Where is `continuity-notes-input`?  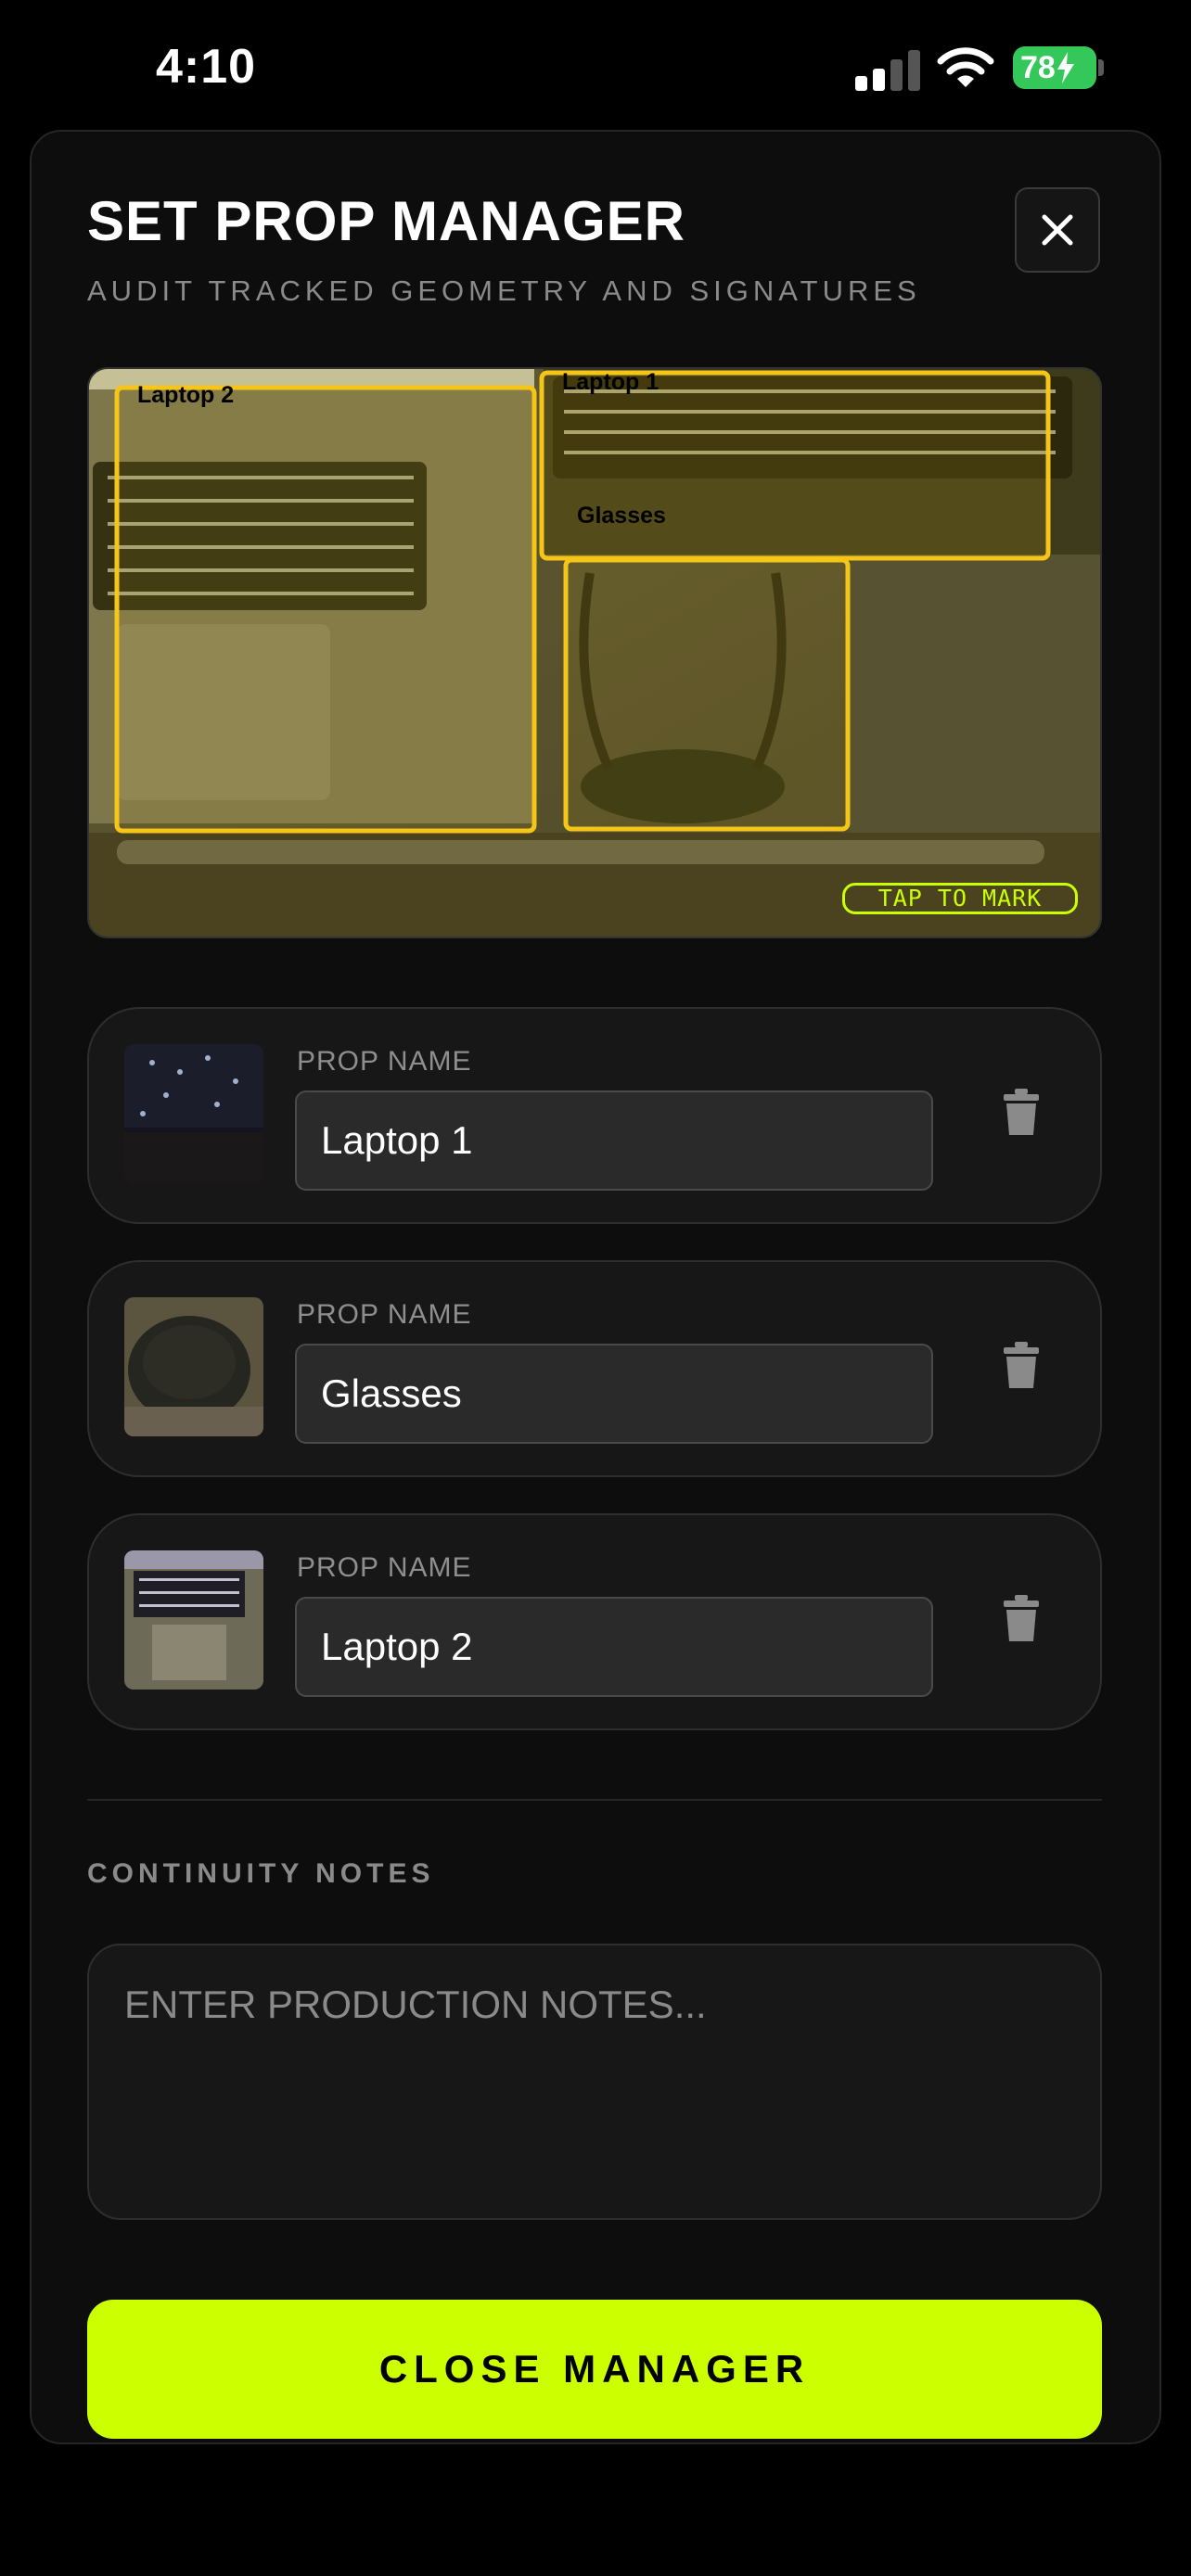 continuity-notes-input is located at coordinates (594, 2082).